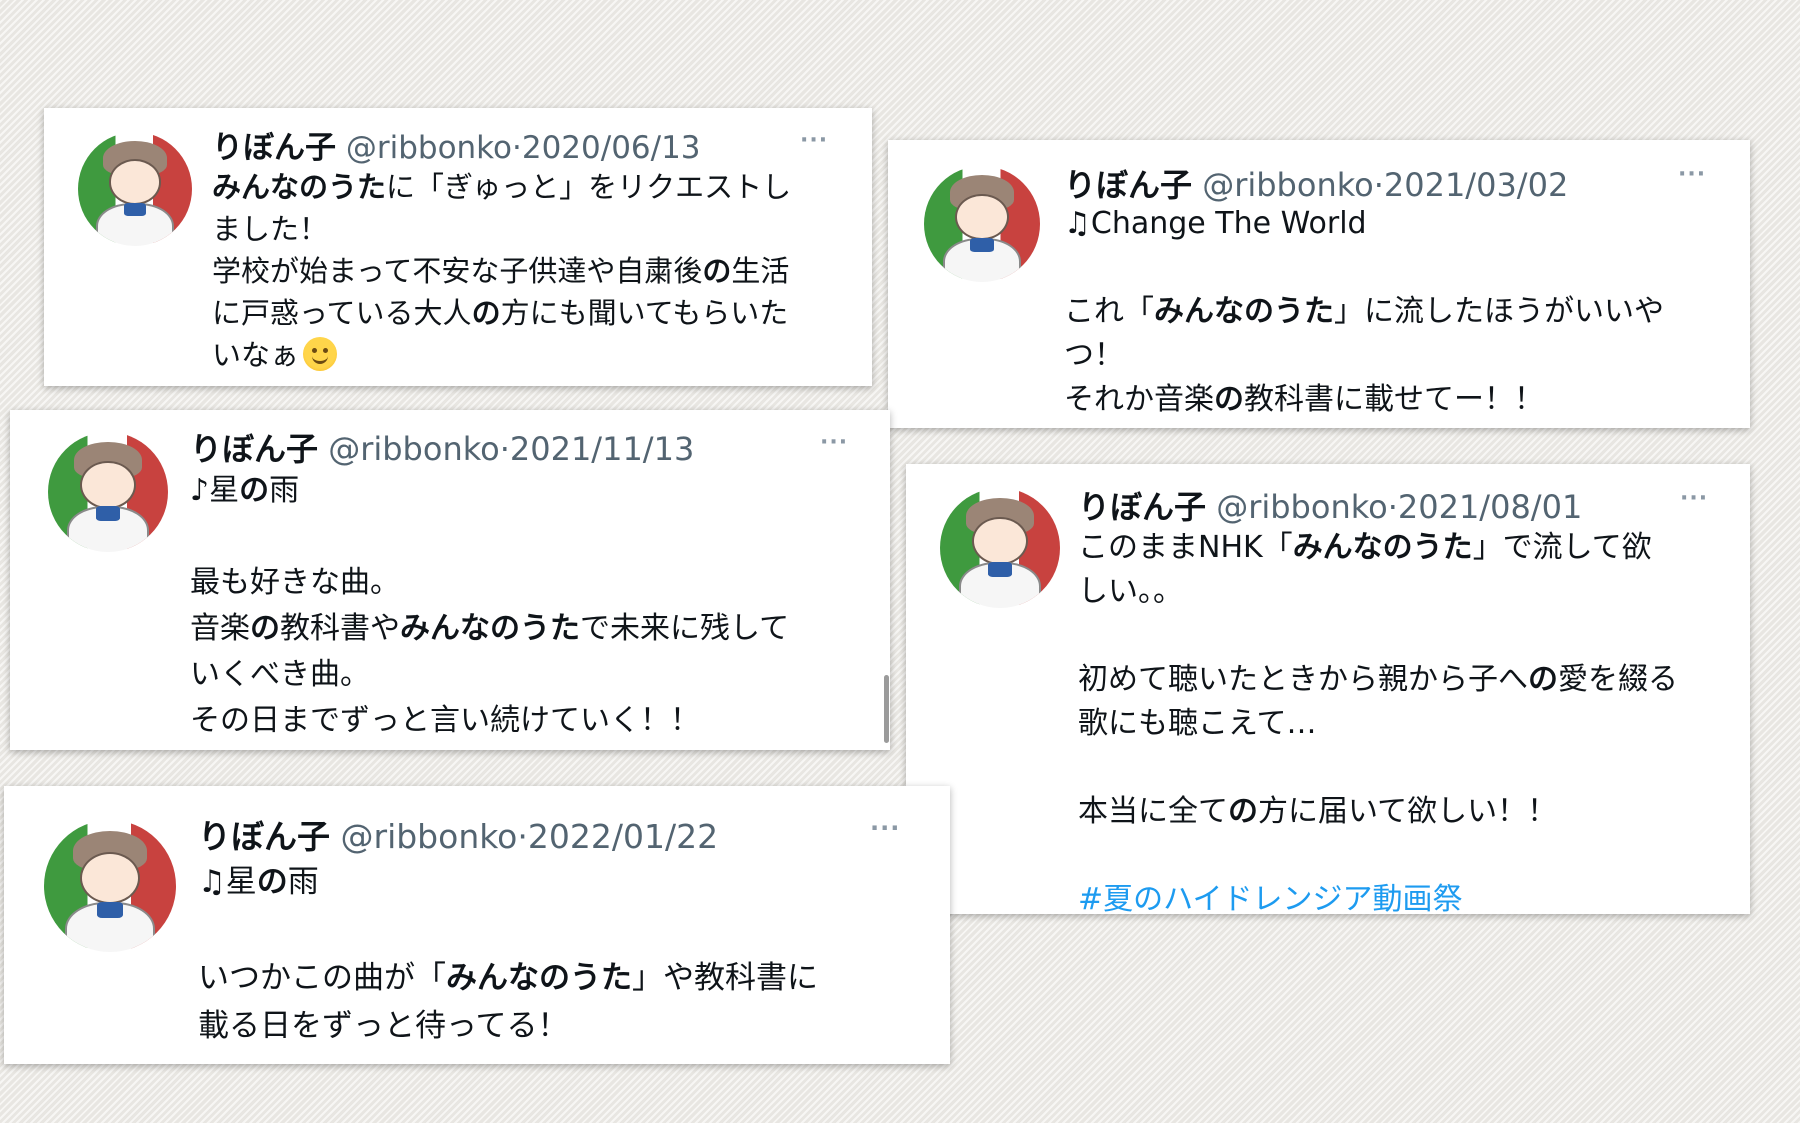 The image size is (1800, 1123). I want to click on tweet-line: その日までずっと言い続けていく！！, so click(489, 721).